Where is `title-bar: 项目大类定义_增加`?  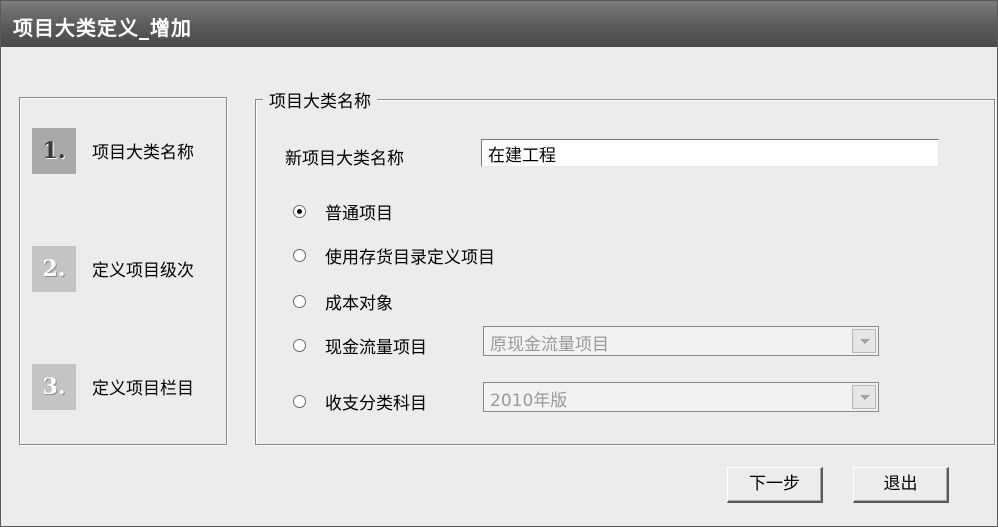 title-bar: 项目大类定义_增加 is located at coordinates (499, 24).